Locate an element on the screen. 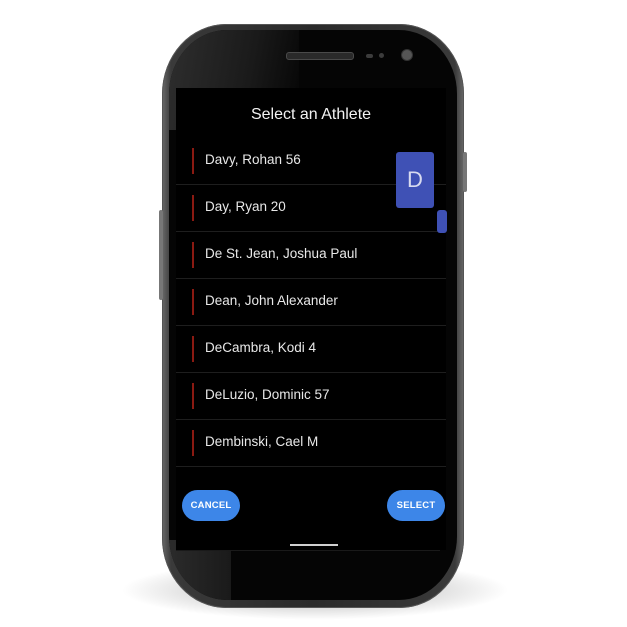 This screenshot has height=627, width=627. front-camera-icon is located at coordinates (407, 55).